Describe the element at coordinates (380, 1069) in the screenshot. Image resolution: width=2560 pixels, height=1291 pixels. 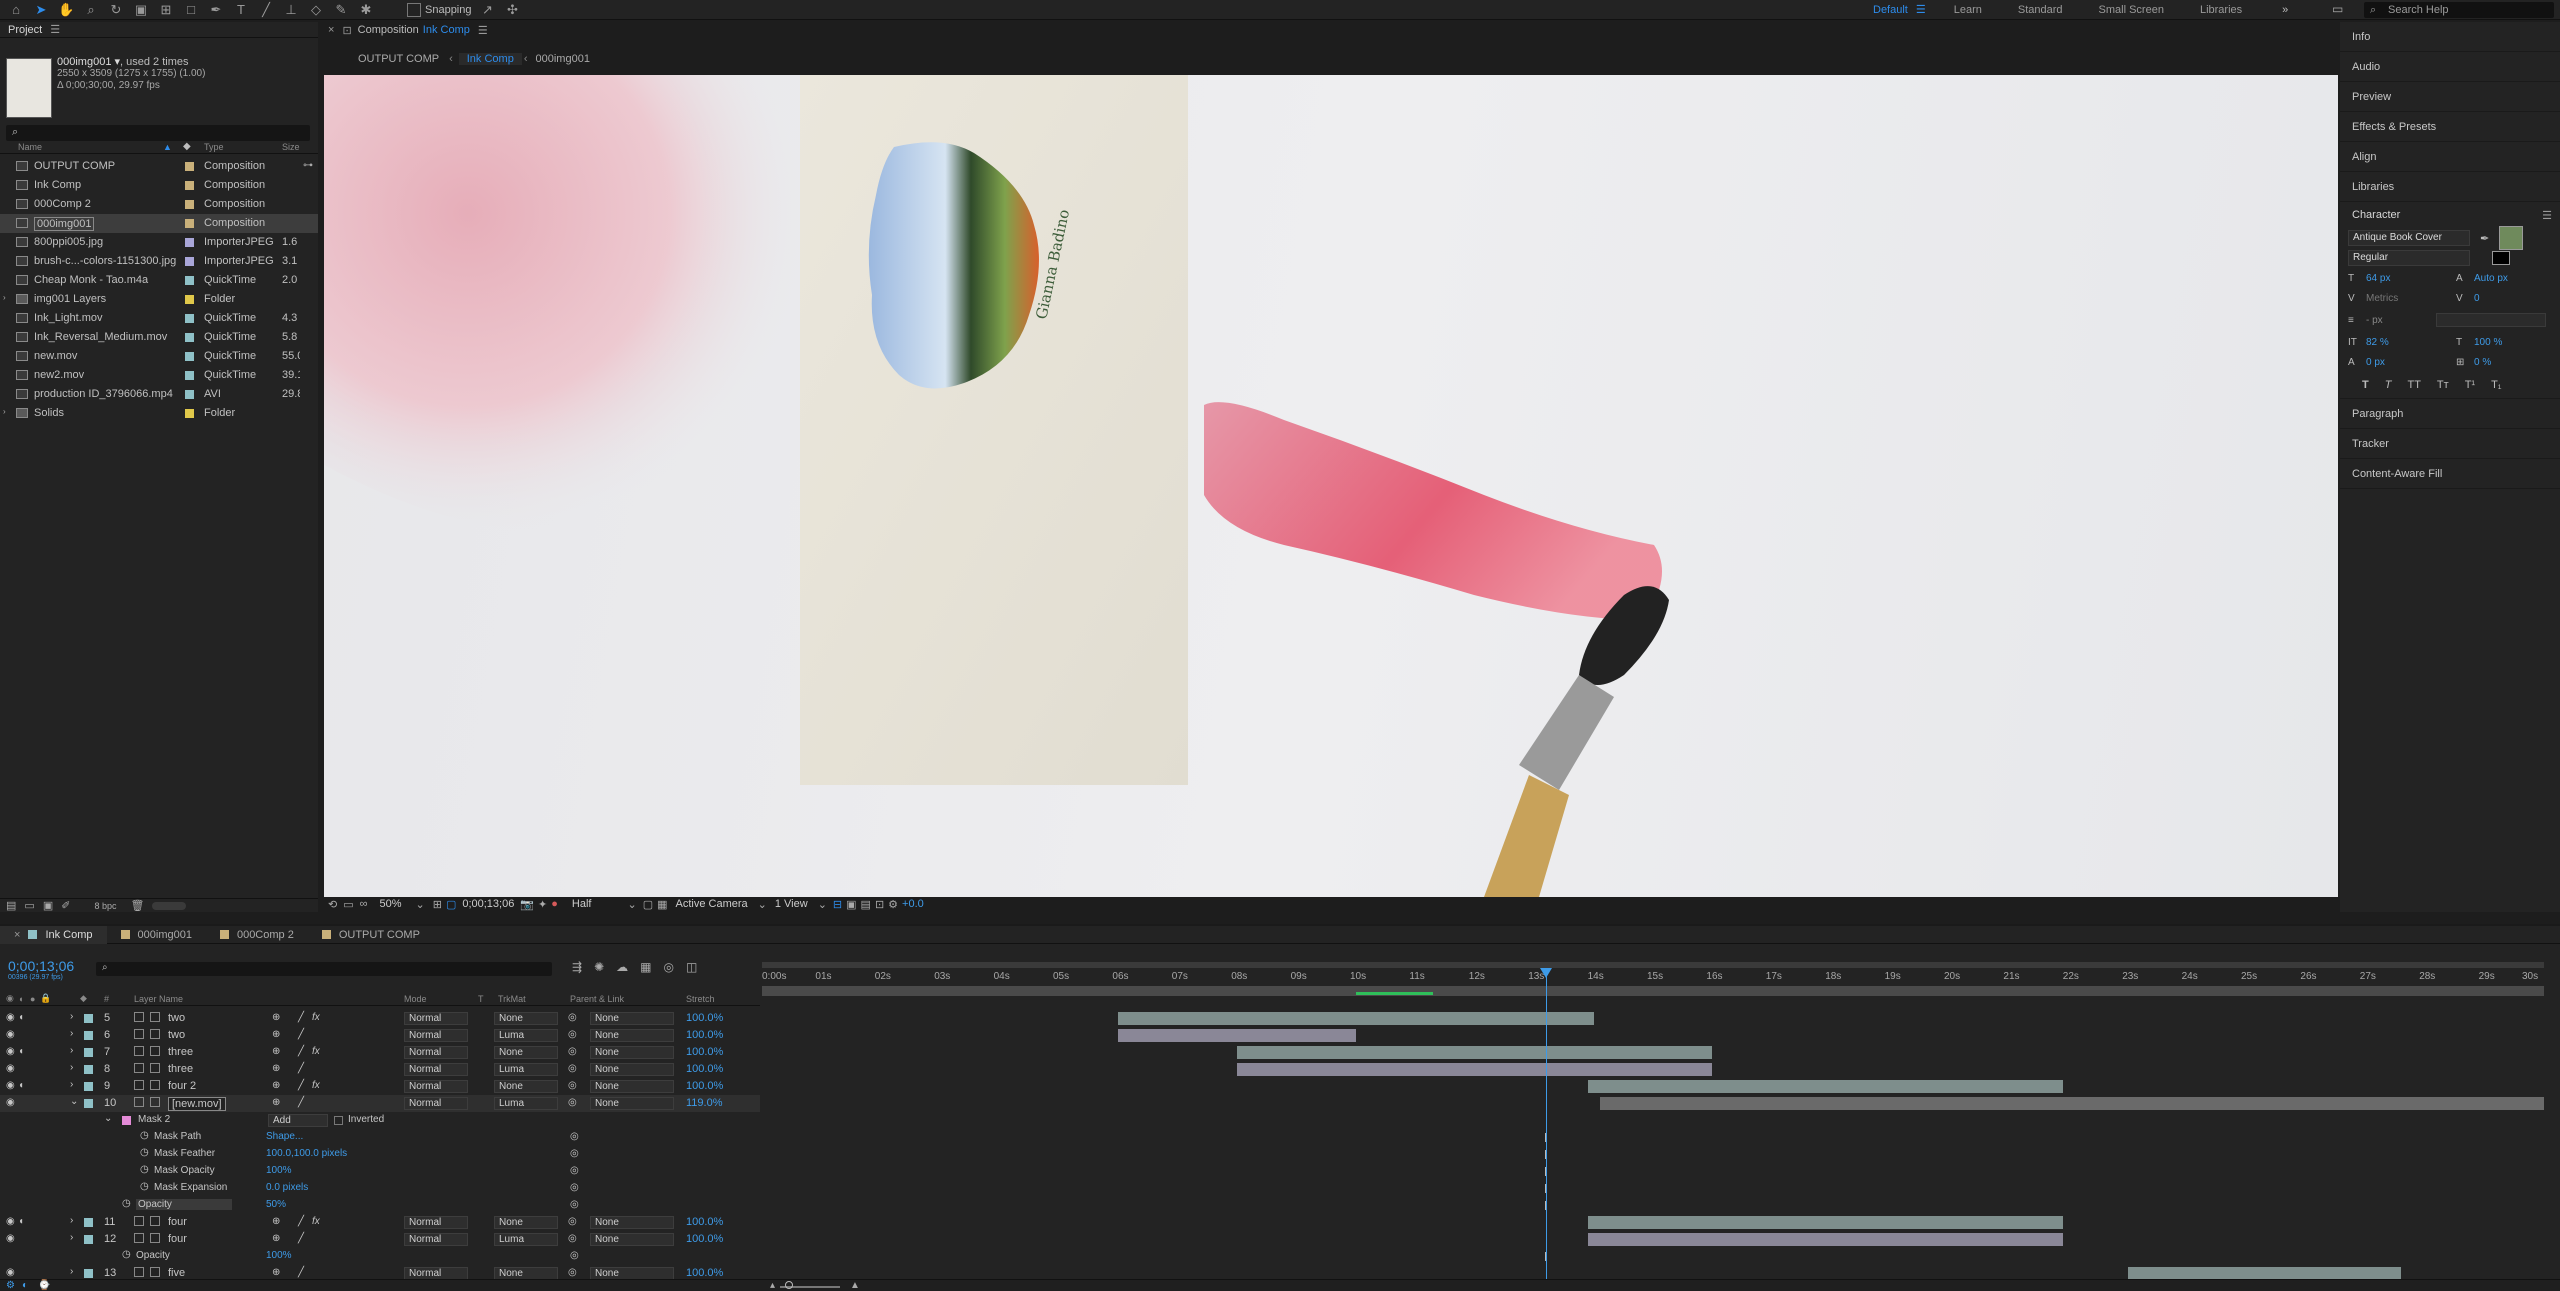
I see `layer-row: ◉ › 8 three ⊕ ╱ Normal Luma ◎ None 100.0%` at that location.